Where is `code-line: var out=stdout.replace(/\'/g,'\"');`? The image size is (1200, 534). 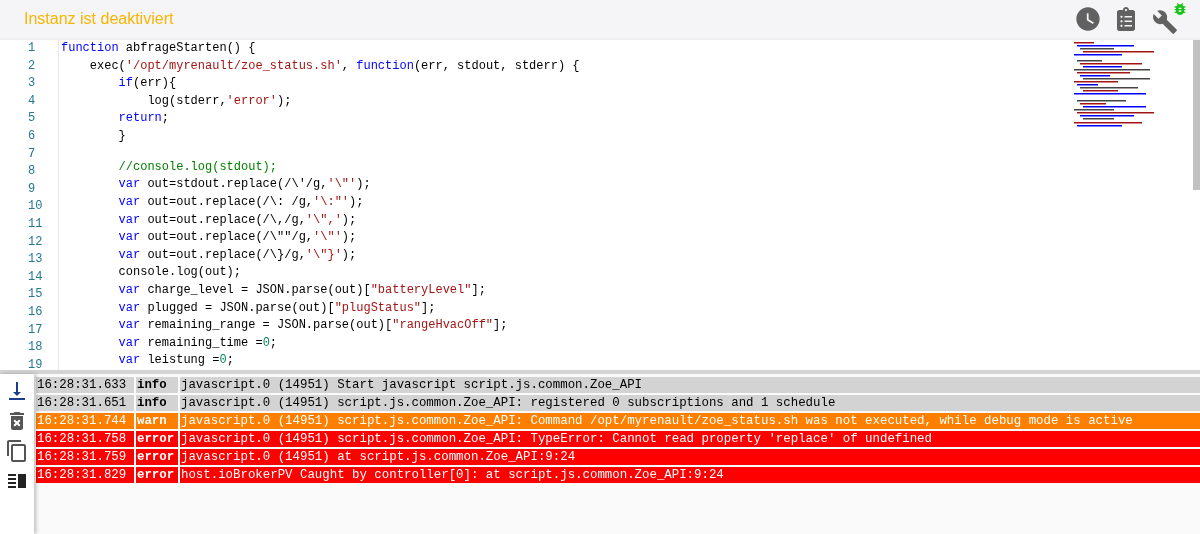
code-line: var out=stdout.replace(/\'/g,'\"'); is located at coordinates (245, 185).